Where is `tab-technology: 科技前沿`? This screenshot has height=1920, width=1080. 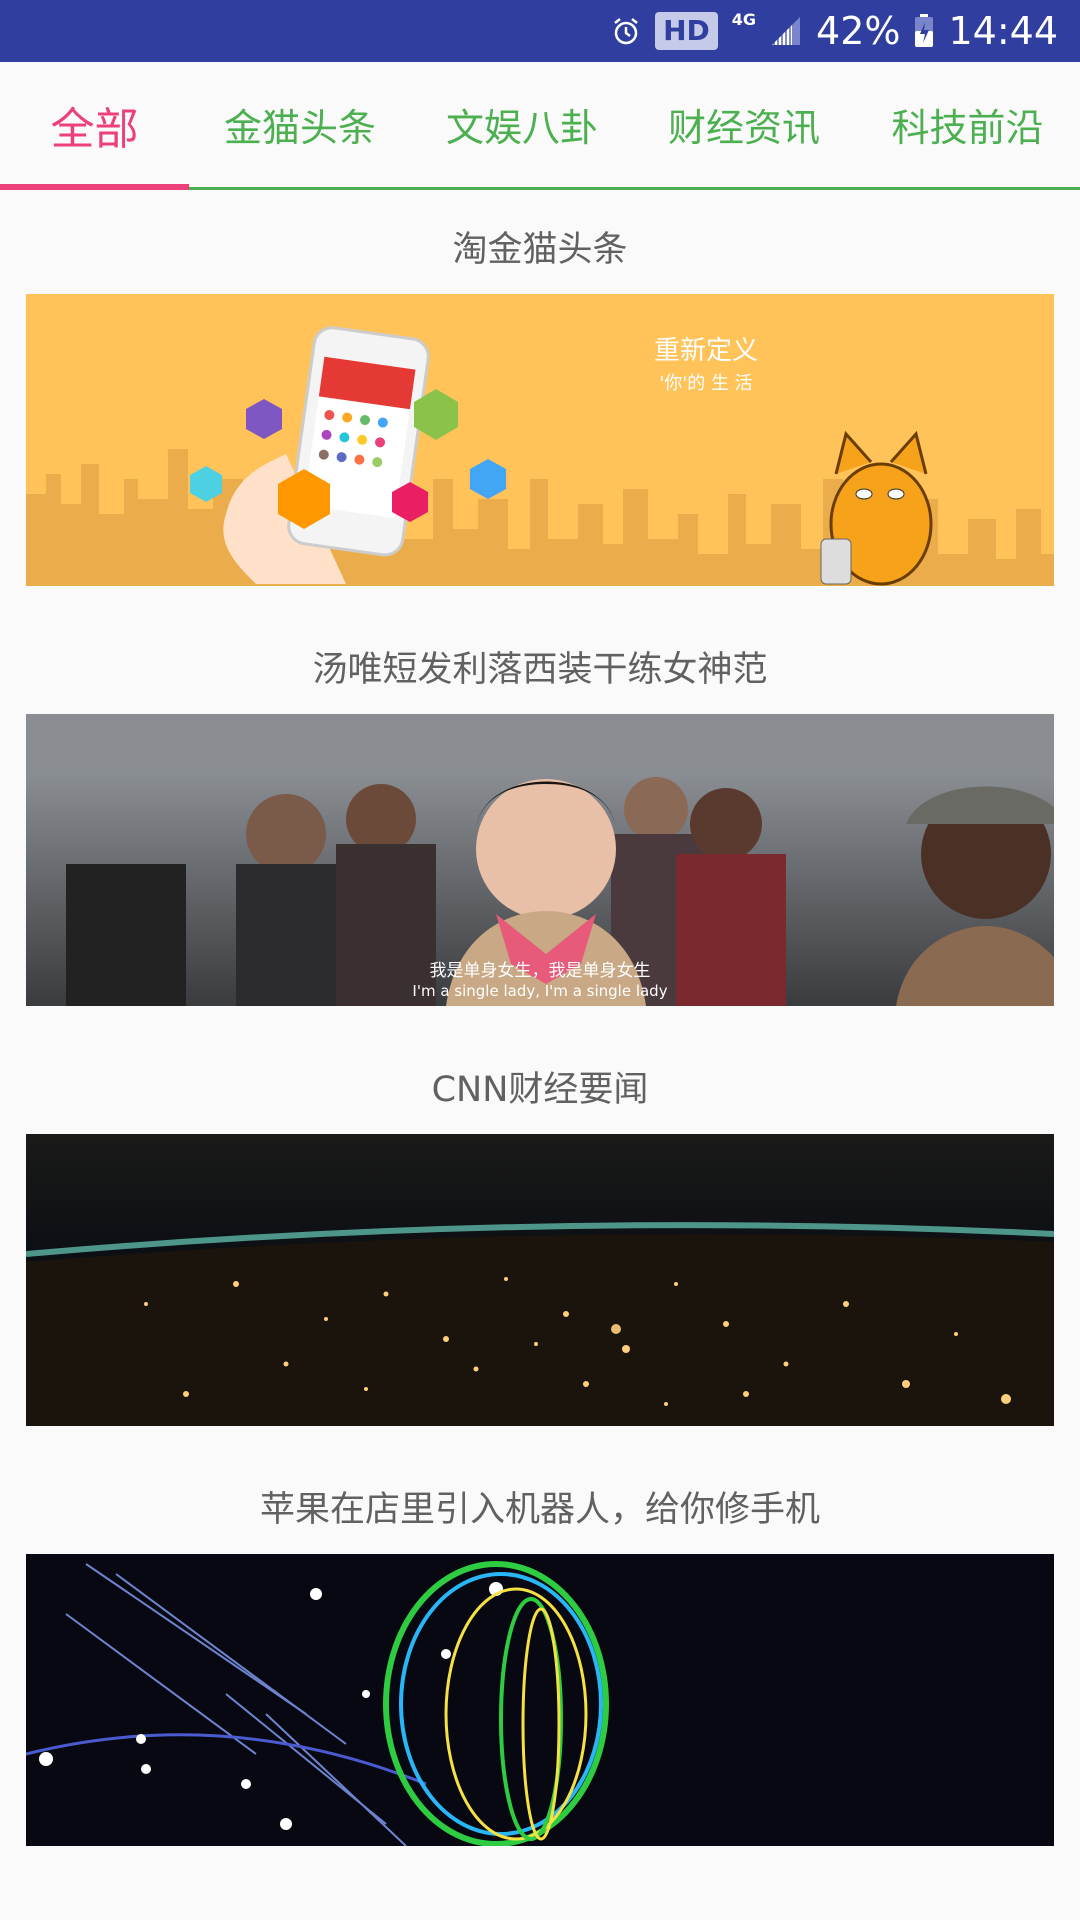
tab-technology: 科技前沿 is located at coordinates (967, 124).